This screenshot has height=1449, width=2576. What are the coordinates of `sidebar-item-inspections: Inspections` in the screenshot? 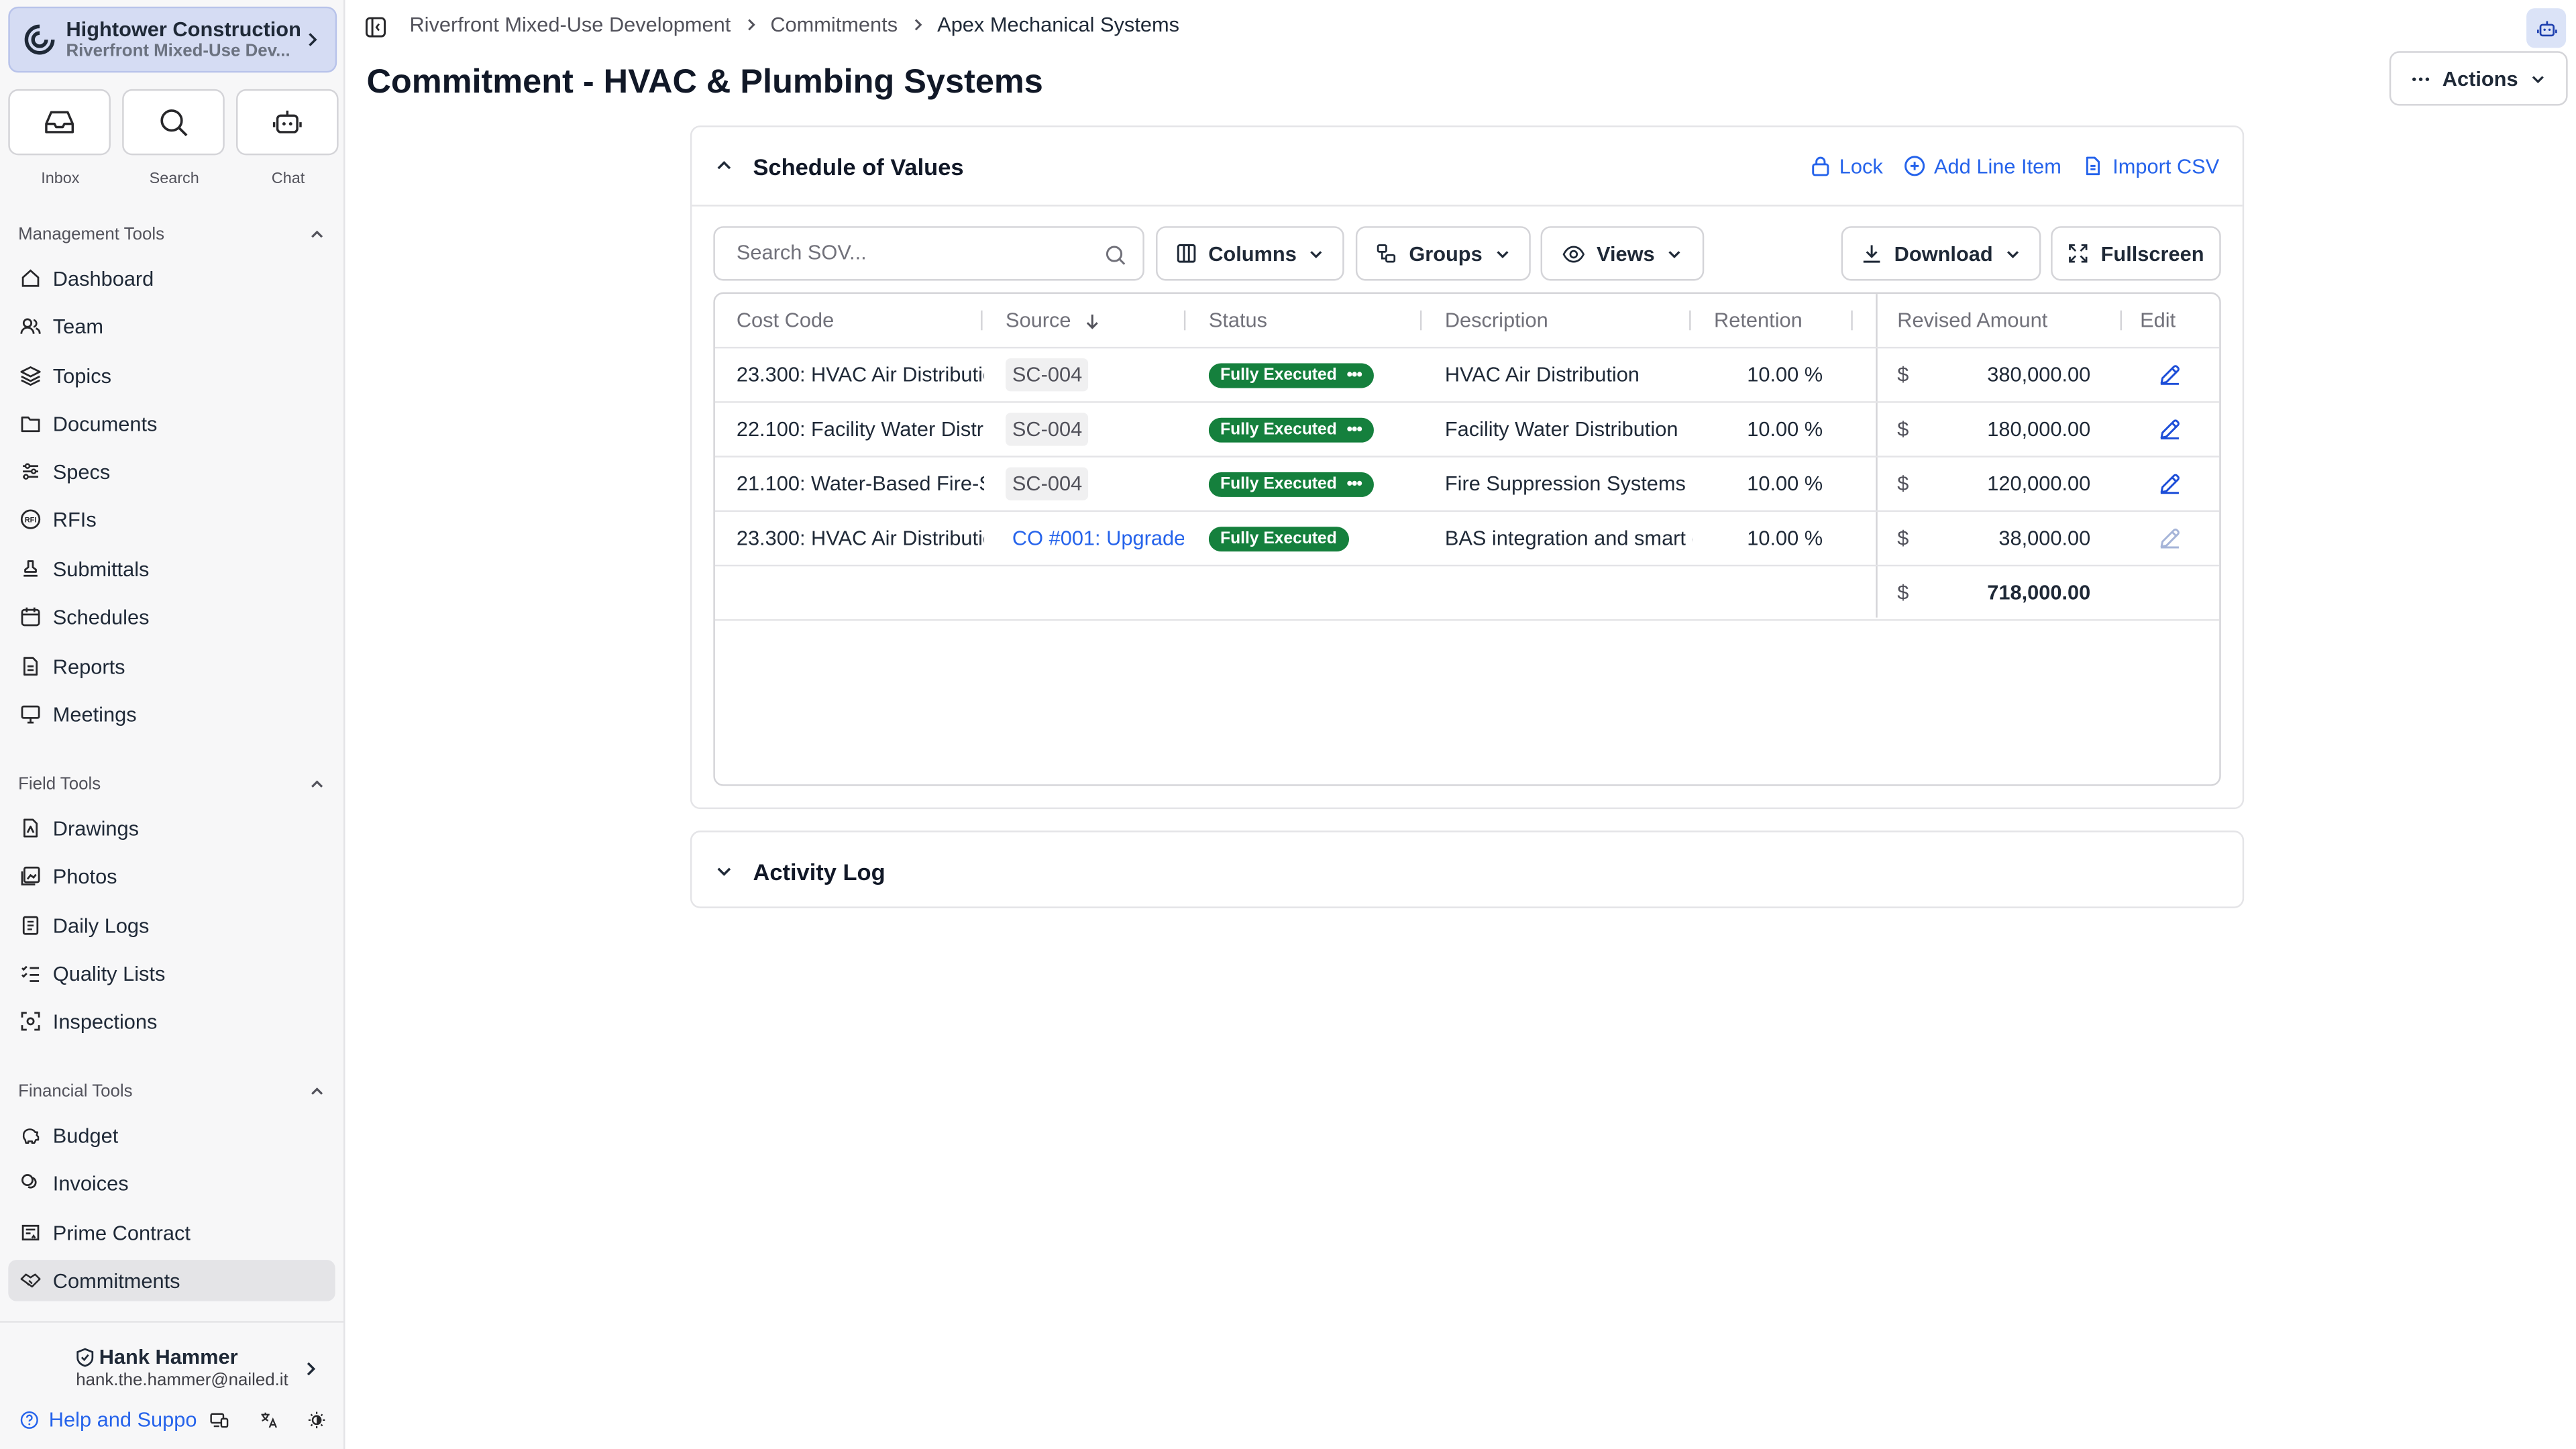 It's located at (171, 1021).